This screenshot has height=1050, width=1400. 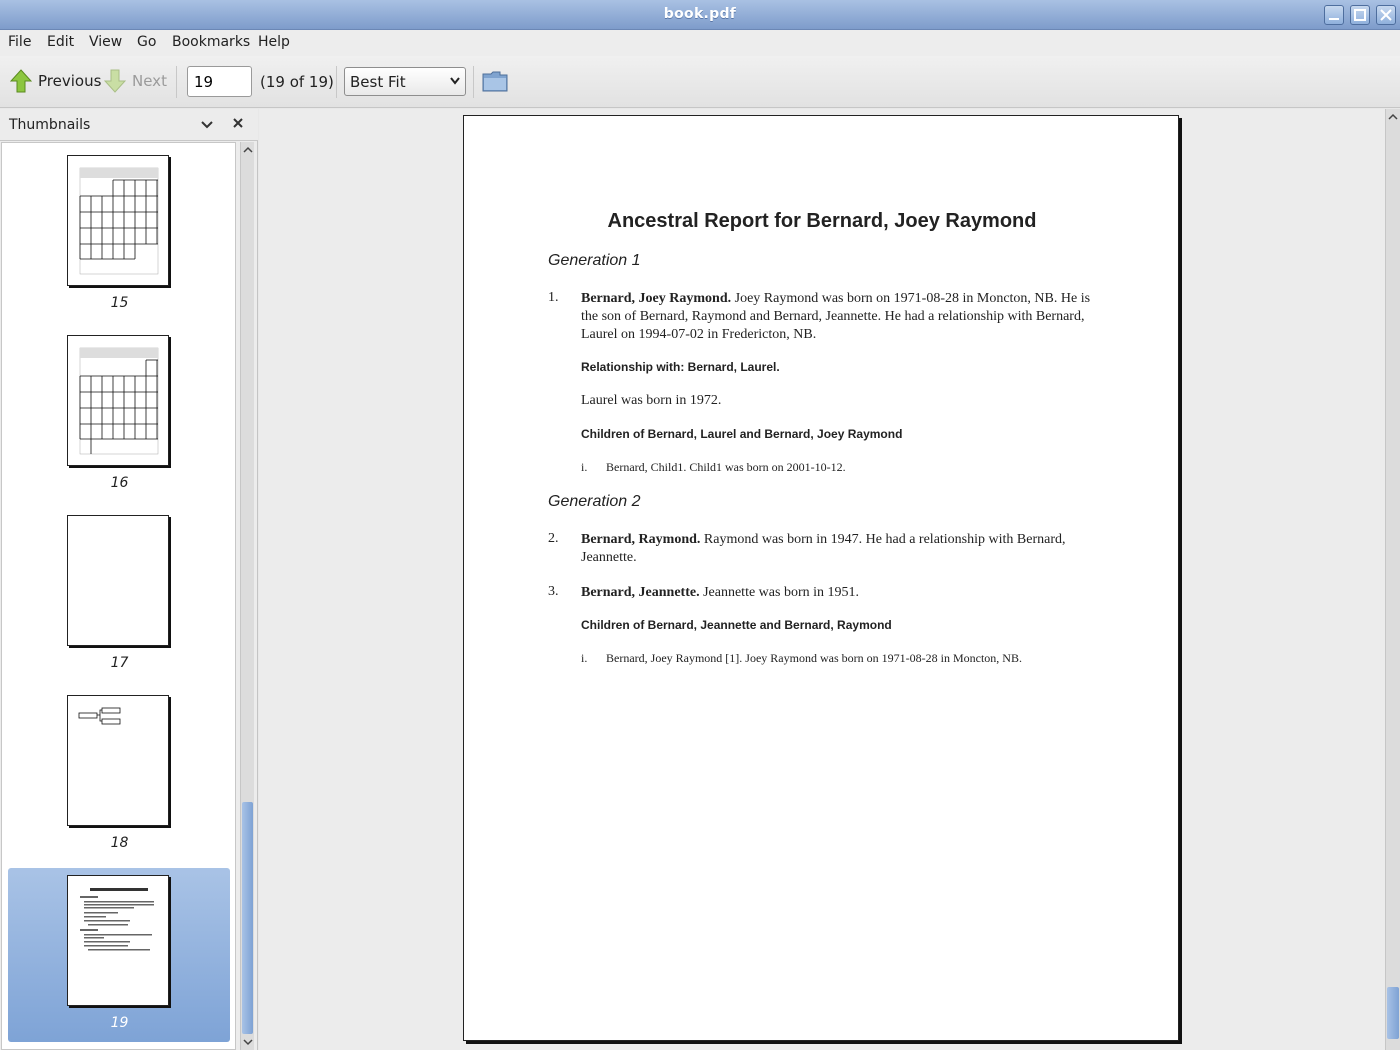 What do you see at coordinates (247, 596) in the screenshot?
I see `sidebar-scrollbar` at bounding box center [247, 596].